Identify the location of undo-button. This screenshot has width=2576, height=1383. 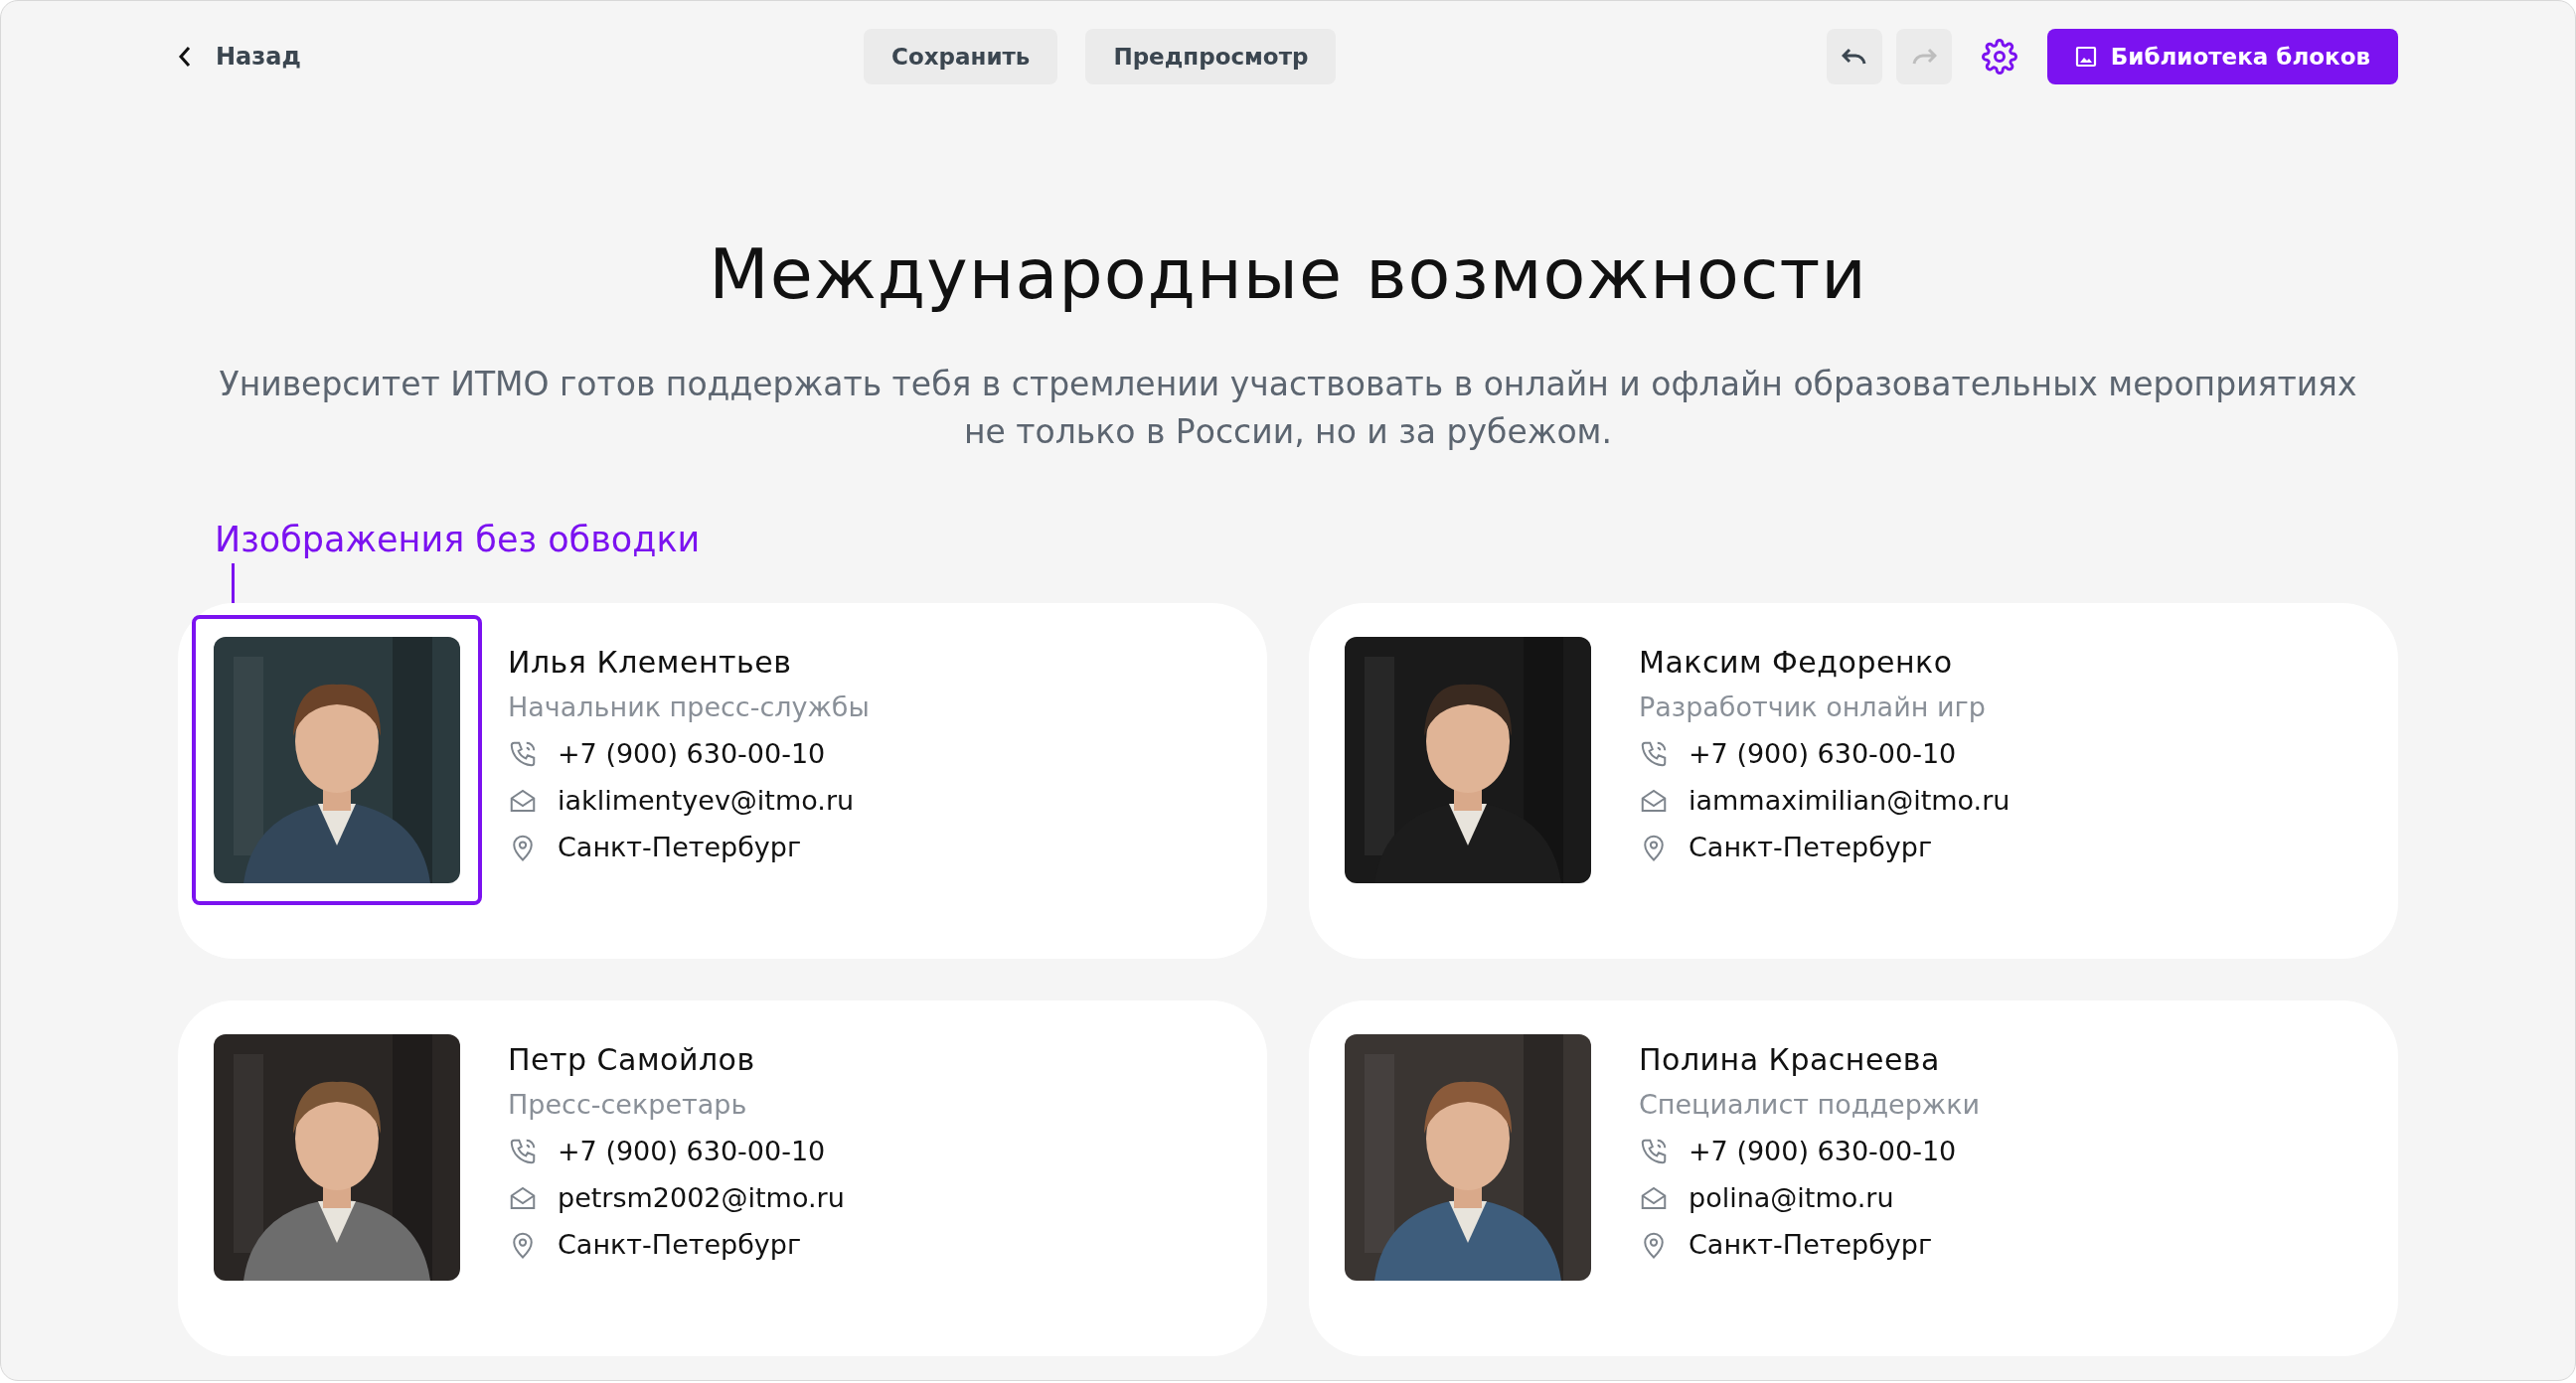
(1854, 57).